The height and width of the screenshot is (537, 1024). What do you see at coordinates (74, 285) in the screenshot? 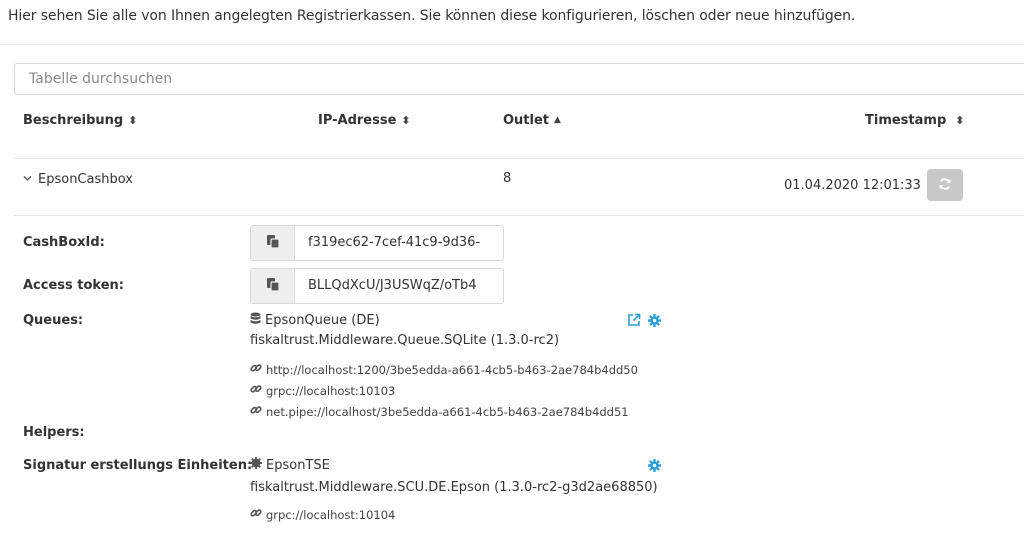
I see `access-token-label: Access token:` at bounding box center [74, 285].